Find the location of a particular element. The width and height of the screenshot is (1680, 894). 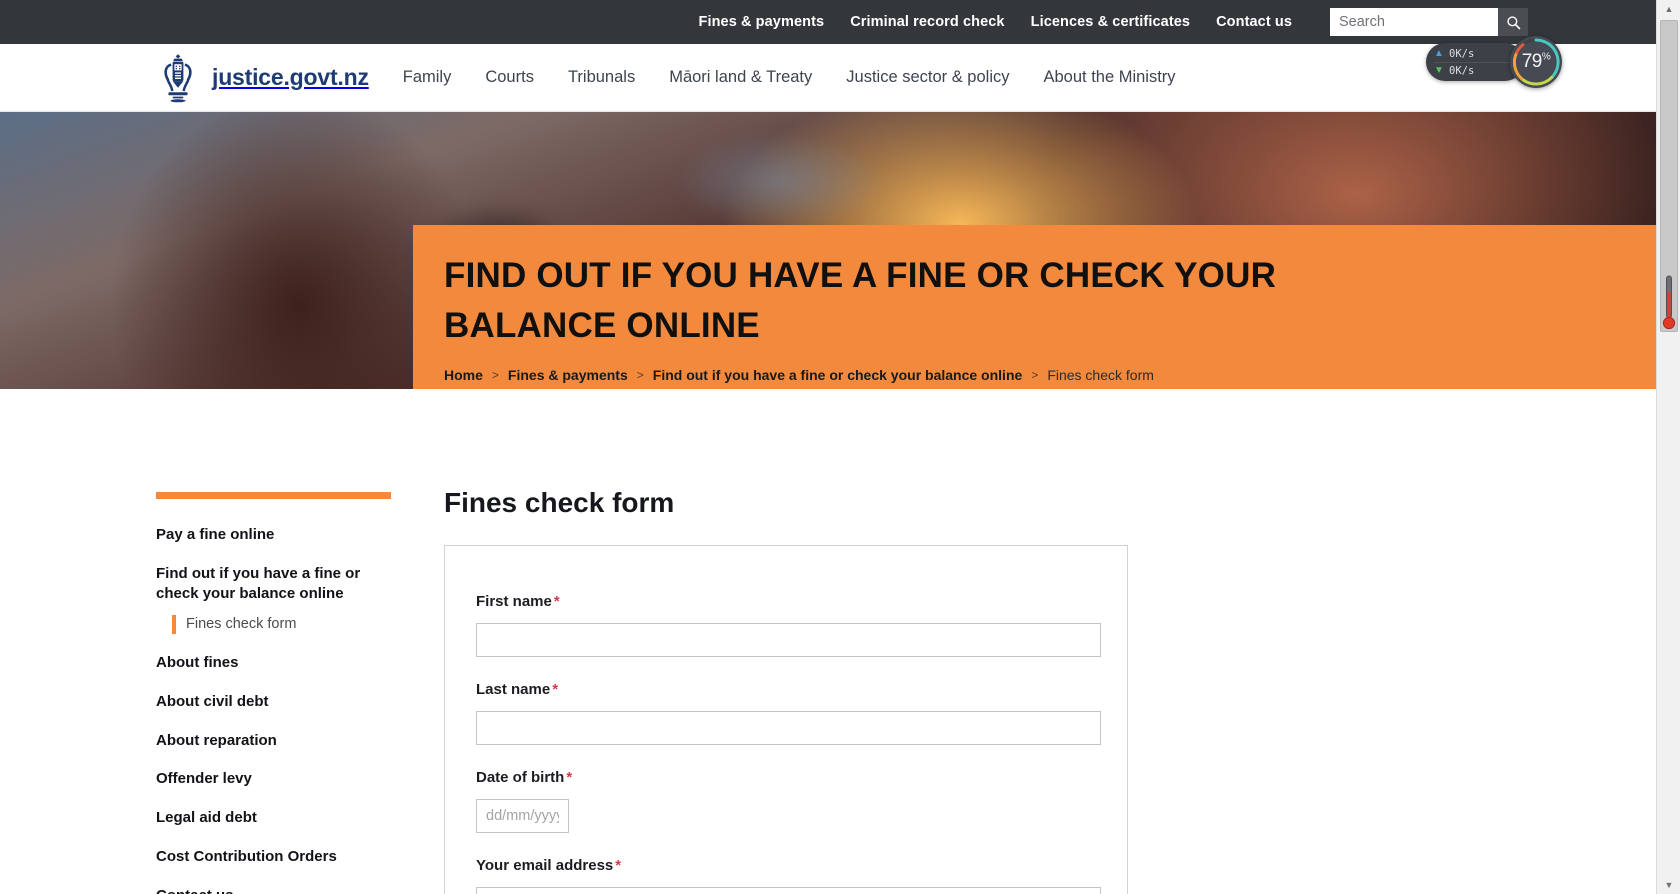

utility-link-criminal-record-check: Criminal record check is located at coordinates (927, 22).